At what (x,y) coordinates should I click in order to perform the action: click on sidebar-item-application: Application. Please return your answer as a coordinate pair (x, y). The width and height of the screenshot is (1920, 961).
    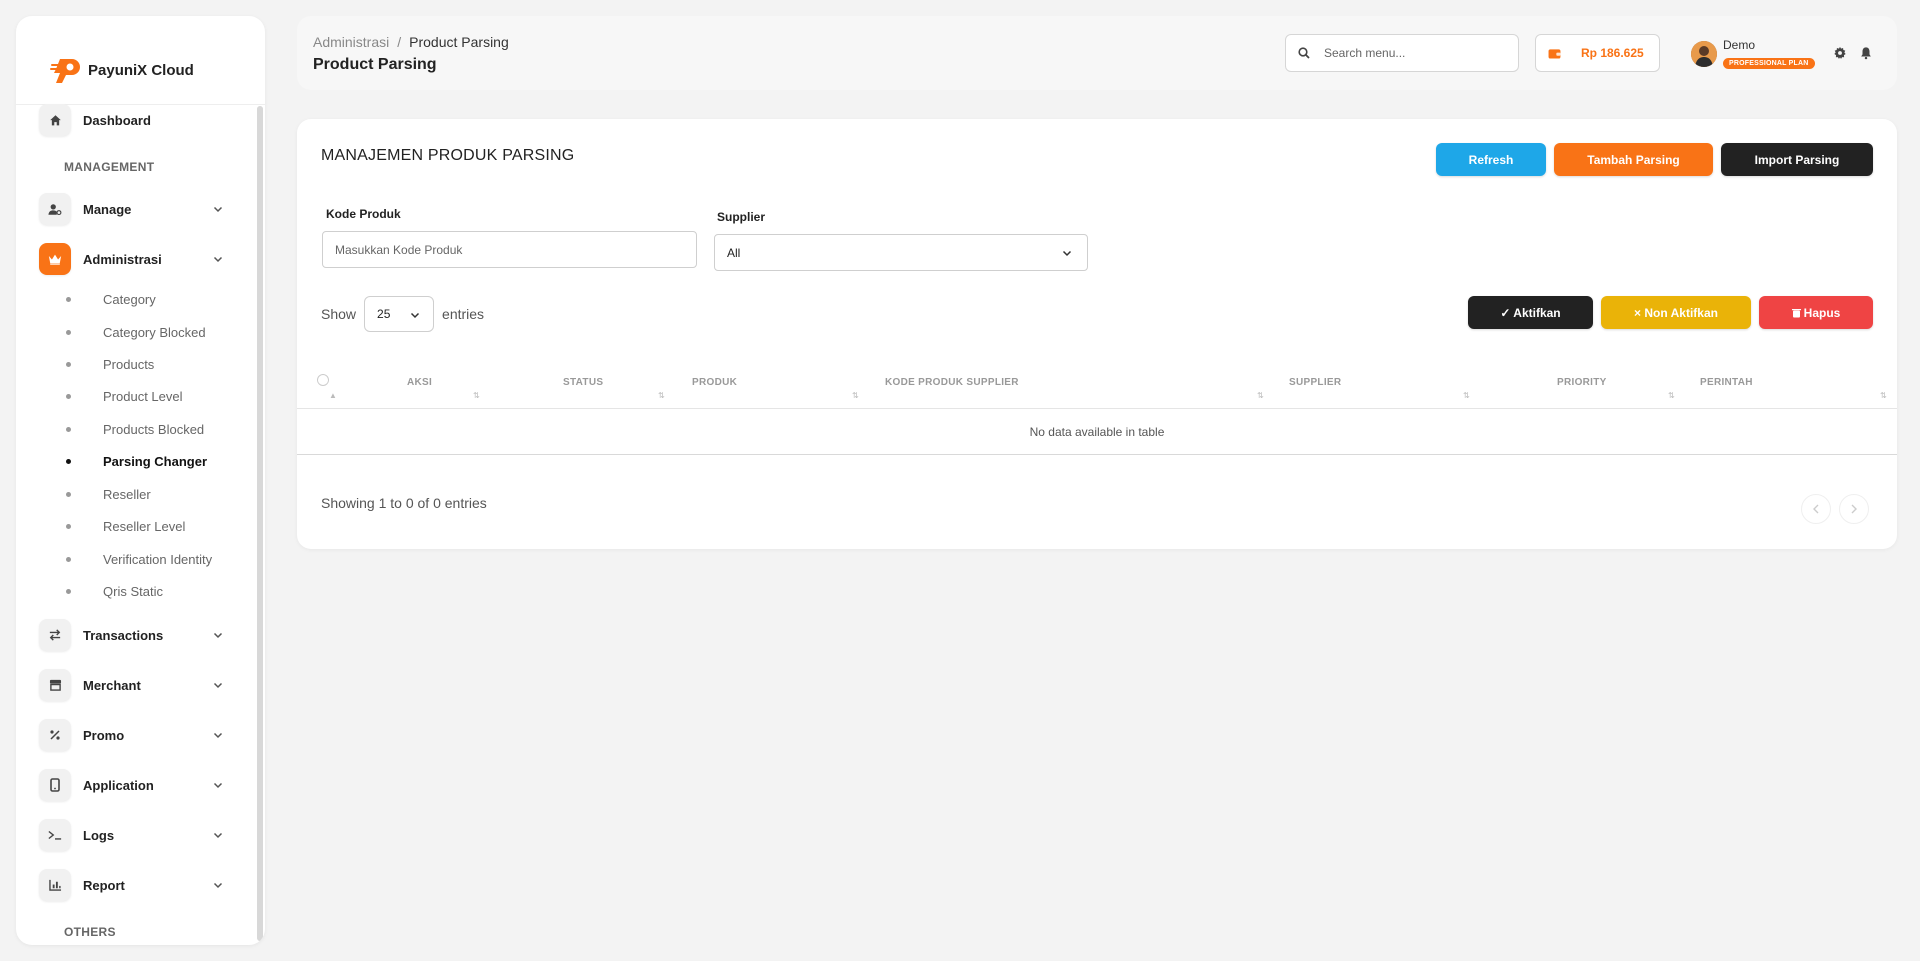
    Looking at the image, I should click on (131, 785).